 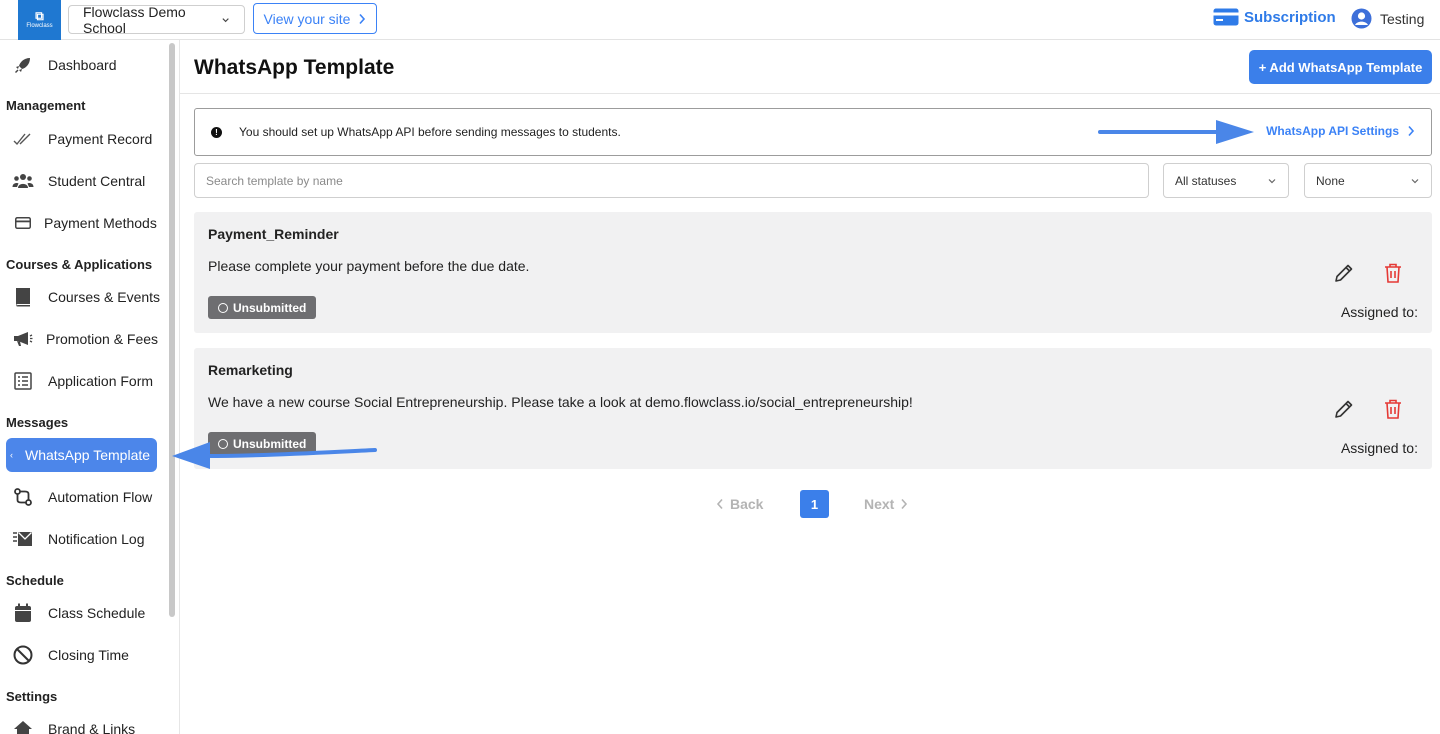 What do you see at coordinates (102, 339) in the screenshot?
I see `sidebar-item-label: Promotion & Fees` at bounding box center [102, 339].